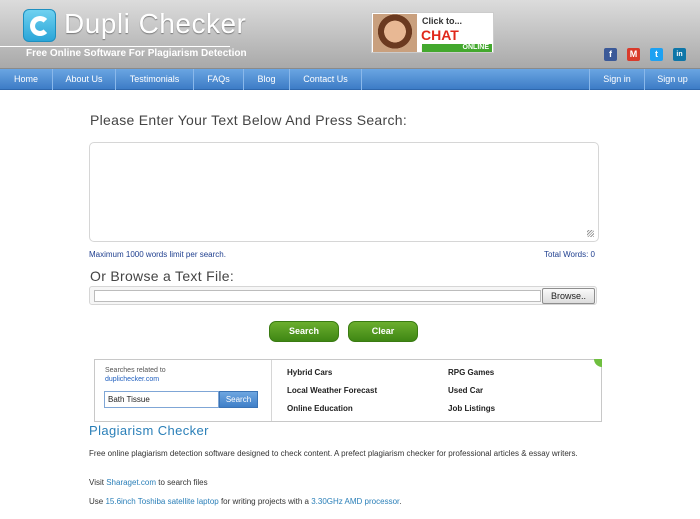  Describe the element at coordinates (383, 331) in the screenshot. I see `clear-button: Clear` at that location.